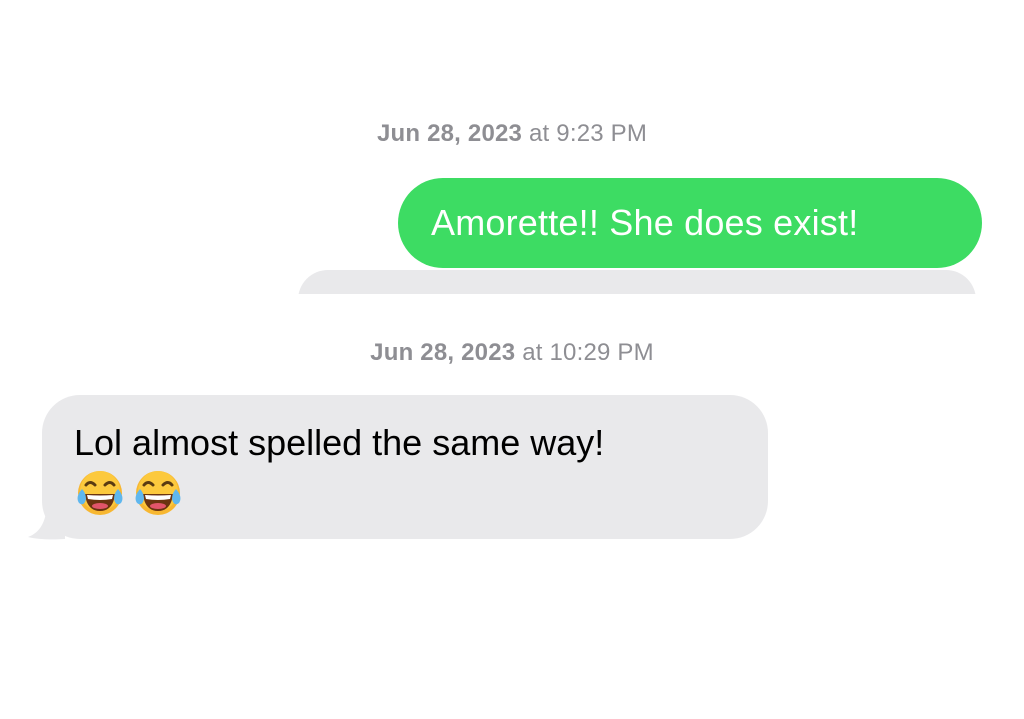 The height and width of the screenshot is (719, 1024). Describe the element at coordinates (601, 352) in the screenshot. I see `timestamp-time: 10:29 PM` at that location.